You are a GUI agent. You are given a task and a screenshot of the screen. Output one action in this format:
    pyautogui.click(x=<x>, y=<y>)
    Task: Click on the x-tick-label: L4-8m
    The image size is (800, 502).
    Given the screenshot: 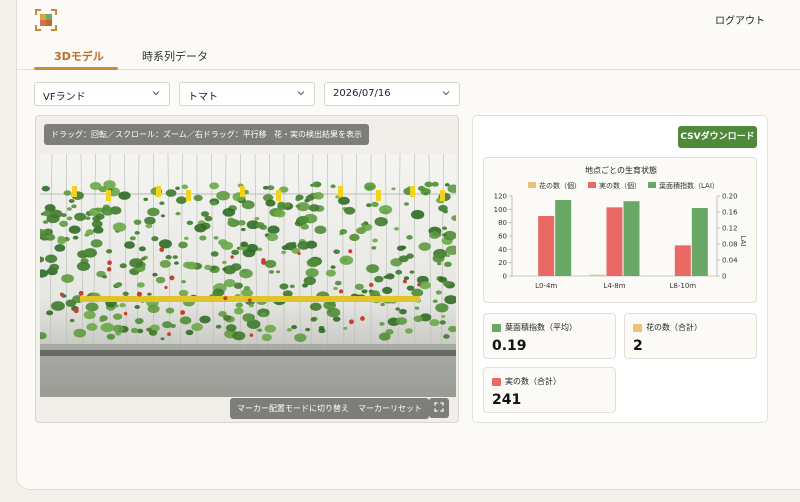 What is the action you would take?
    pyautogui.click(x=614, y=286)
    